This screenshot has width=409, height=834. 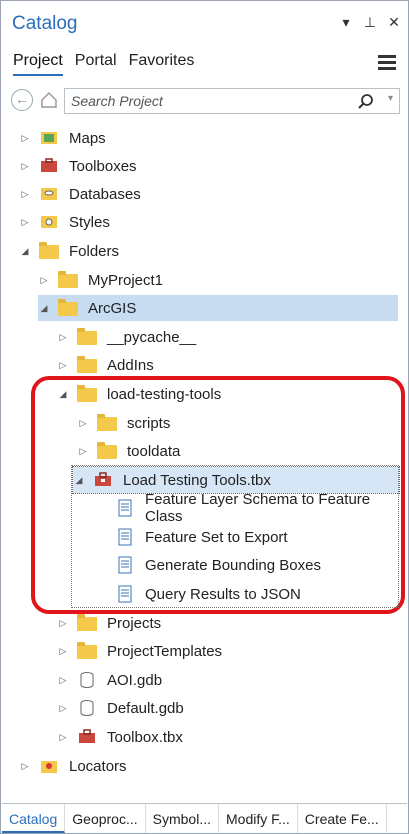 I want to click on search-icon, so click(x=366, y=102).